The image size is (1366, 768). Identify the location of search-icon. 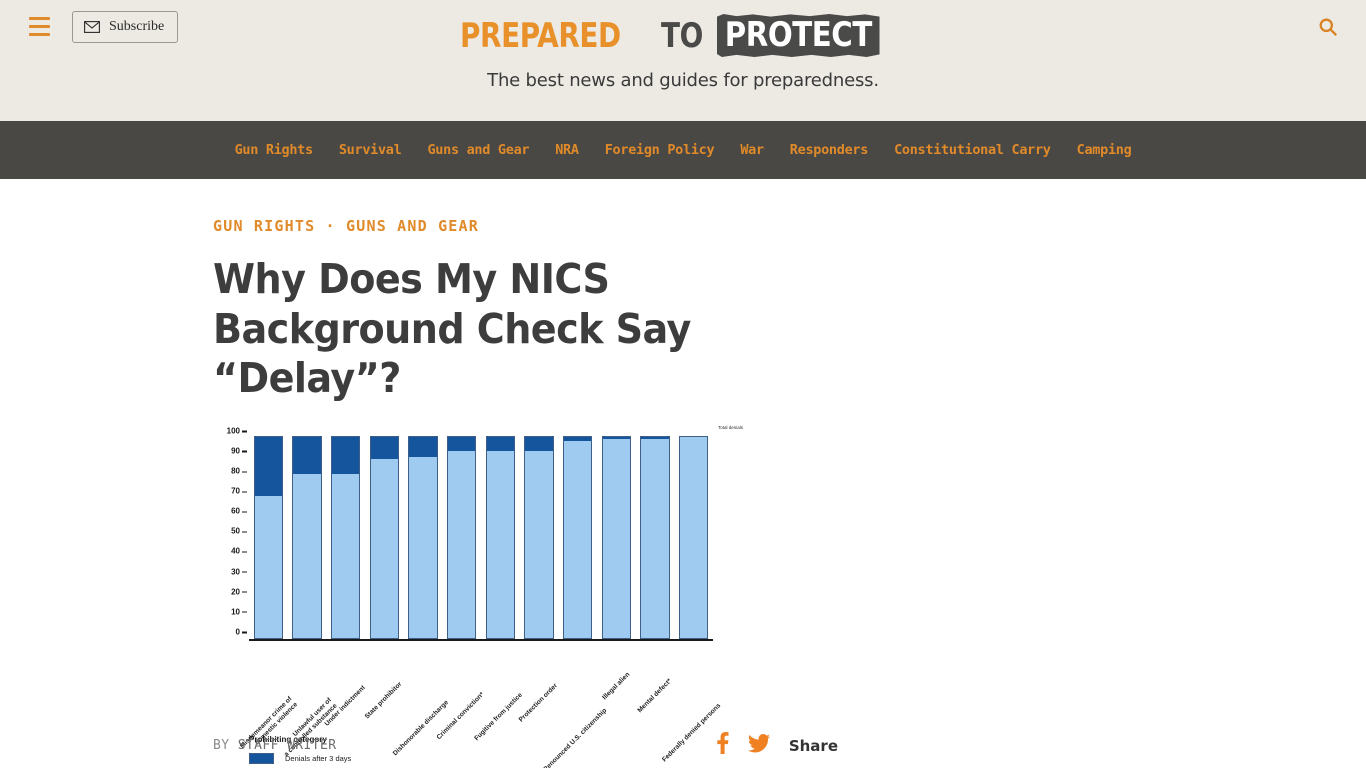
(1328, 27).